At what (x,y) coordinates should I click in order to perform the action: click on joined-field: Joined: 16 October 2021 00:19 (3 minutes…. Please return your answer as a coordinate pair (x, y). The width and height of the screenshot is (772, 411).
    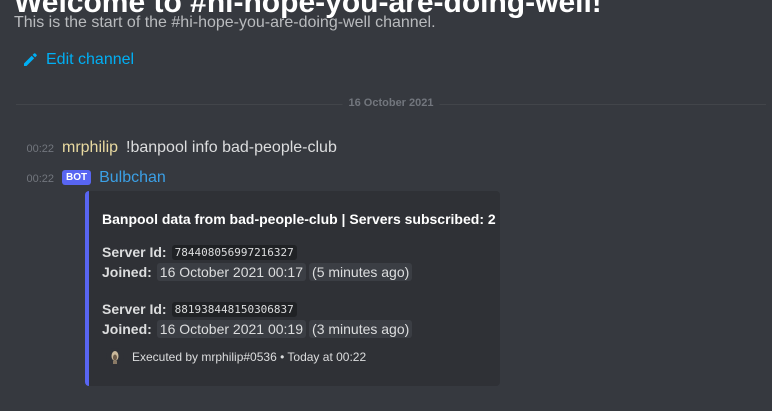
    Looking at the image, I should click on (257, 329).